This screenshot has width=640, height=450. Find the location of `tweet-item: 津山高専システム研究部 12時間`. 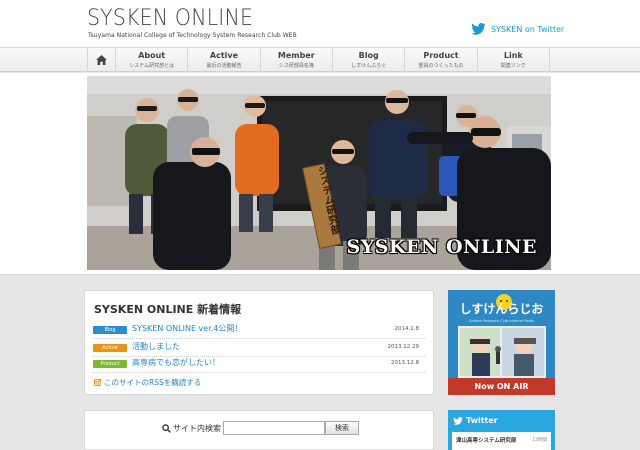

tweet-item: 津山高専システム研究部 12時間 is located at coordinates (501, 441).